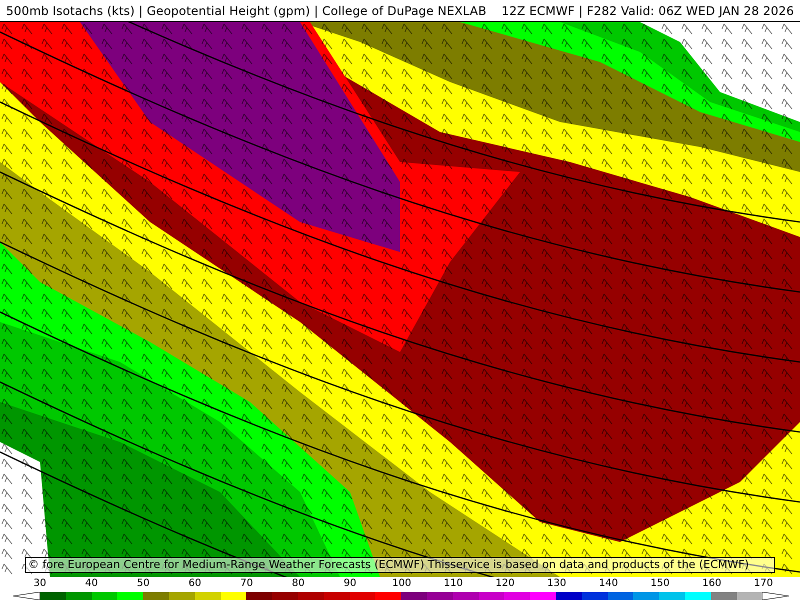 This screenshot has height=600, width=800. Describe the element at coordinates (711, 583) in the screenshot. I see `legend-tick-label: 160` at that location.